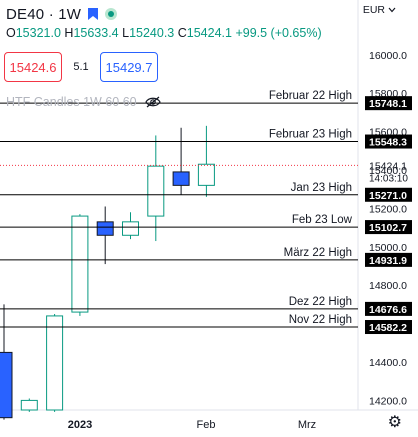  What do you see at coordinates (310, 135) in the screenshot?
I see `level-label: Februar 23 High` at bounding box center [310, 135].